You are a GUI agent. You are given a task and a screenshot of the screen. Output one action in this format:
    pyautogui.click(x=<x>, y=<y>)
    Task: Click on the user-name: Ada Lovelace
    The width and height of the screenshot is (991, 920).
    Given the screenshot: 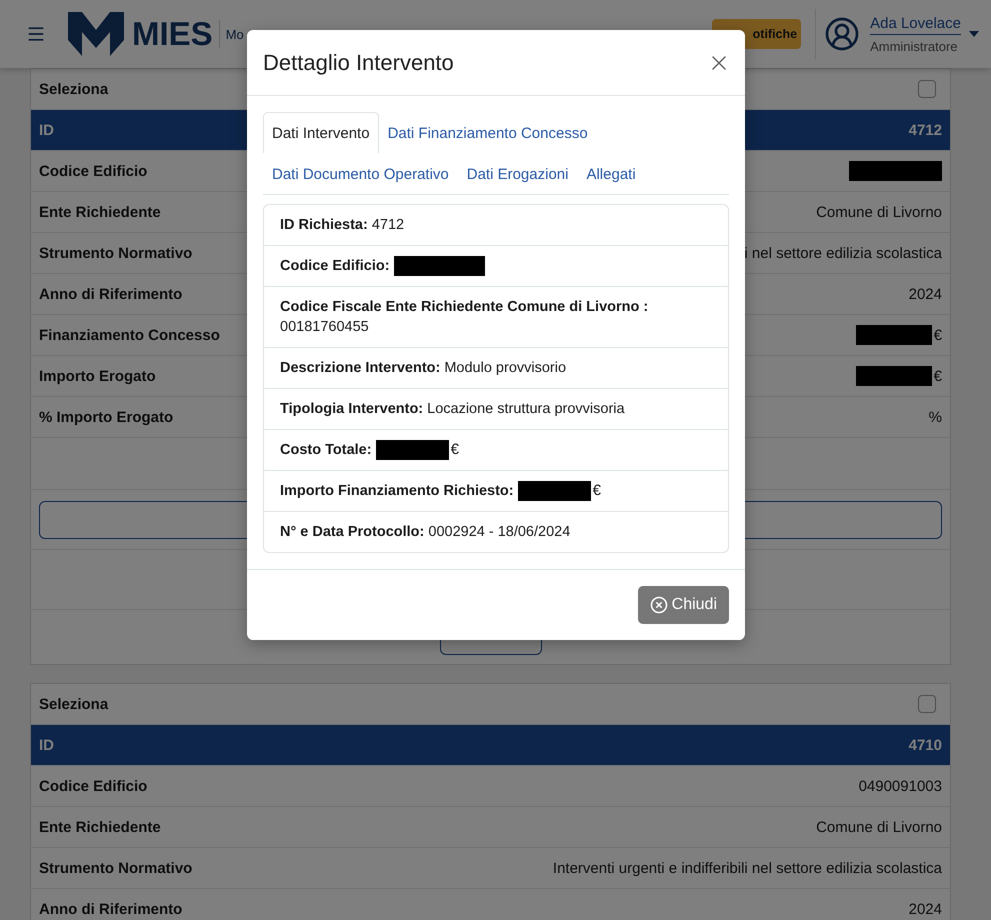 What is the action you would take?
    pyautogui.click(x=915, y=24)
    